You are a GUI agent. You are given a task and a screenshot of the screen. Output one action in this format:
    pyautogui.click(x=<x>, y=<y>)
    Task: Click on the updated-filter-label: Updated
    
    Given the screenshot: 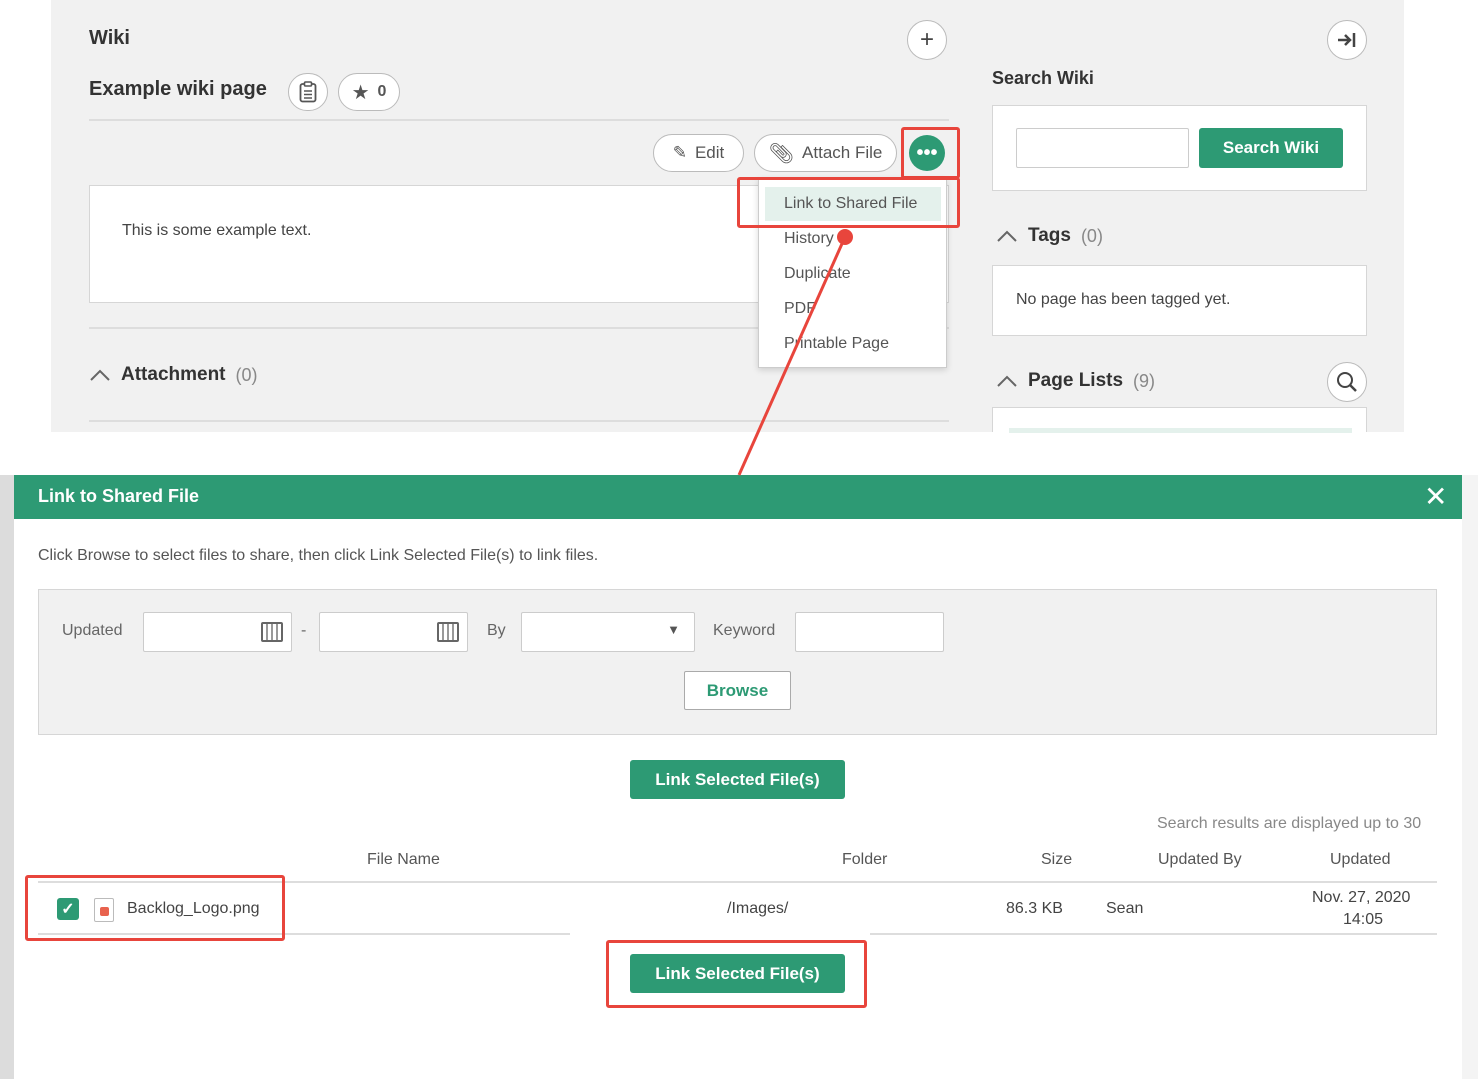 What is the action you would take?
    pyautogui.click(x=92, y=630)
    